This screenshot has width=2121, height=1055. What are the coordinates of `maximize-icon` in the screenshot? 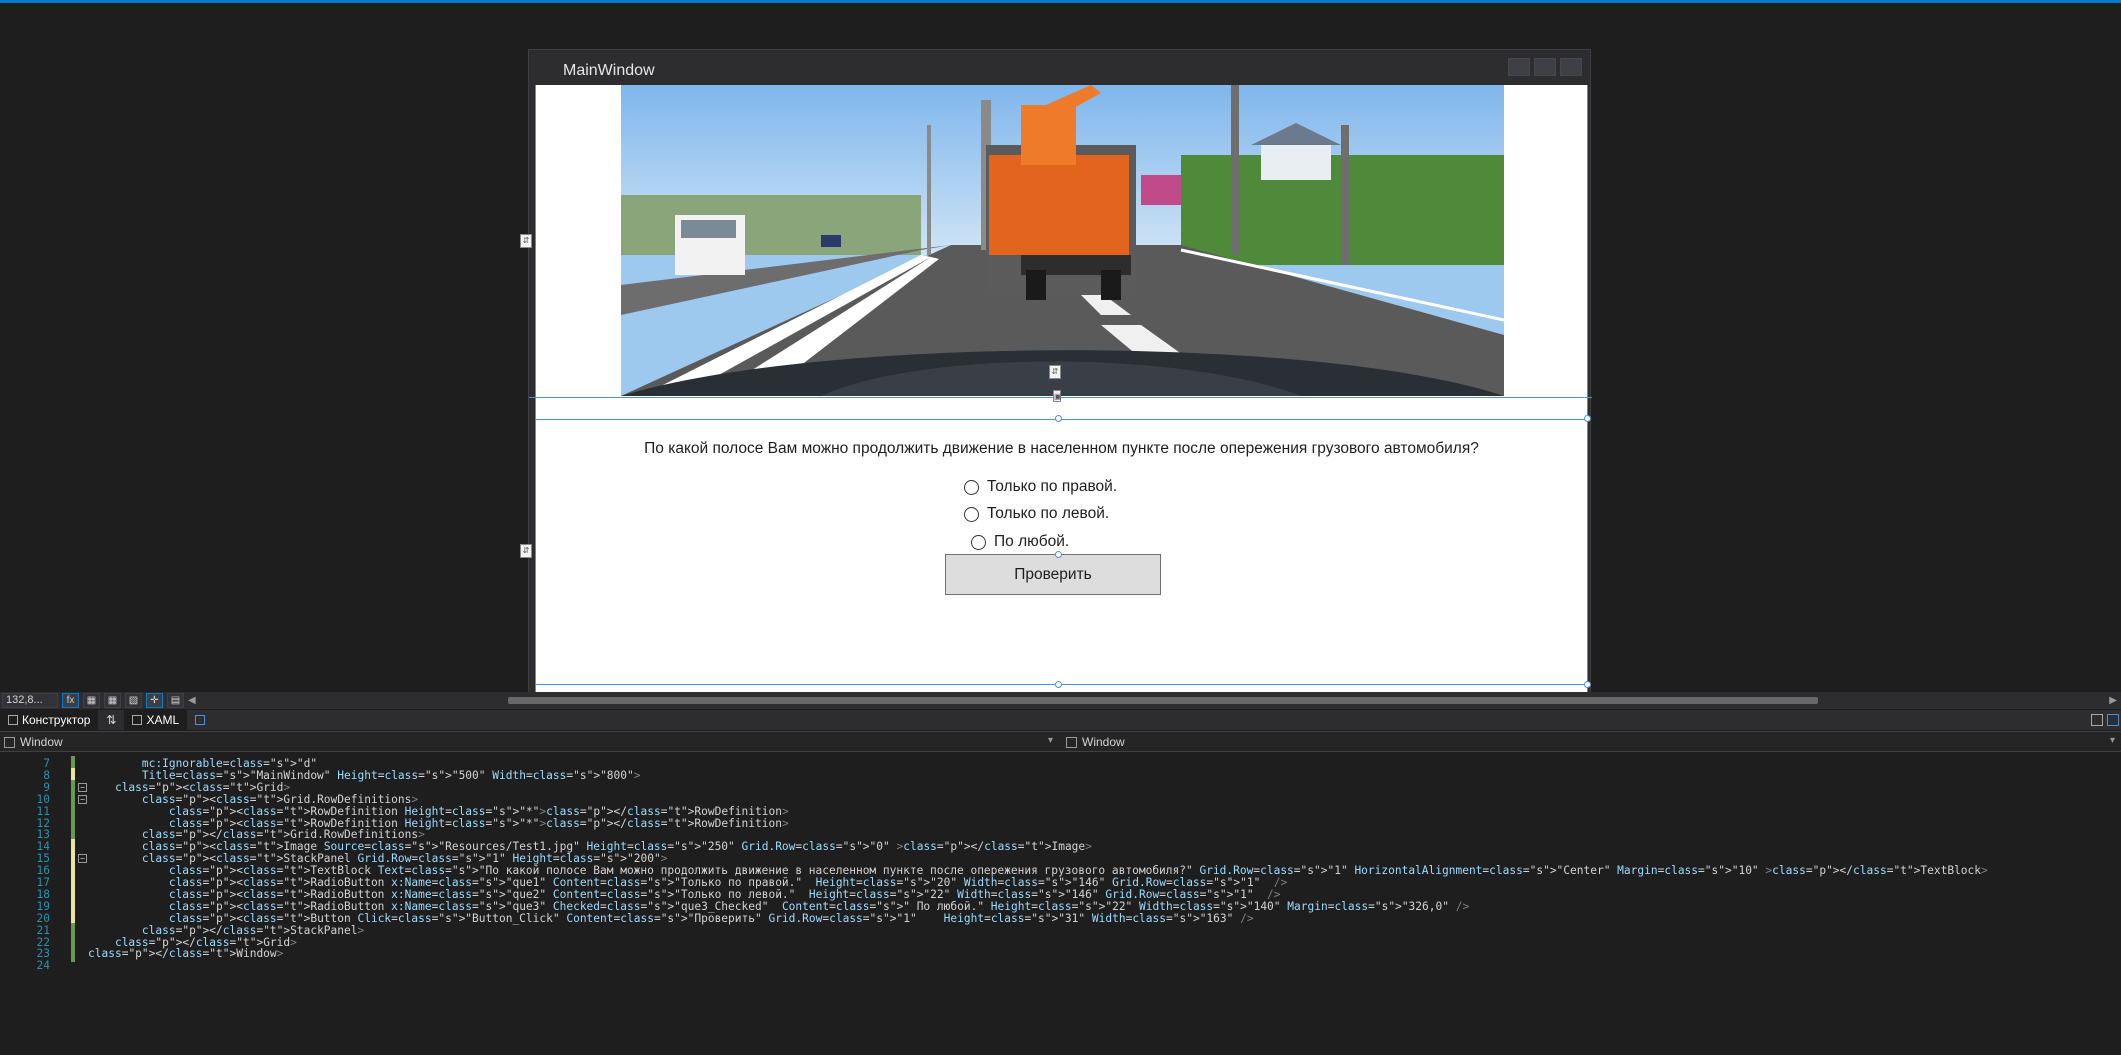 It's located at (1545, 67).